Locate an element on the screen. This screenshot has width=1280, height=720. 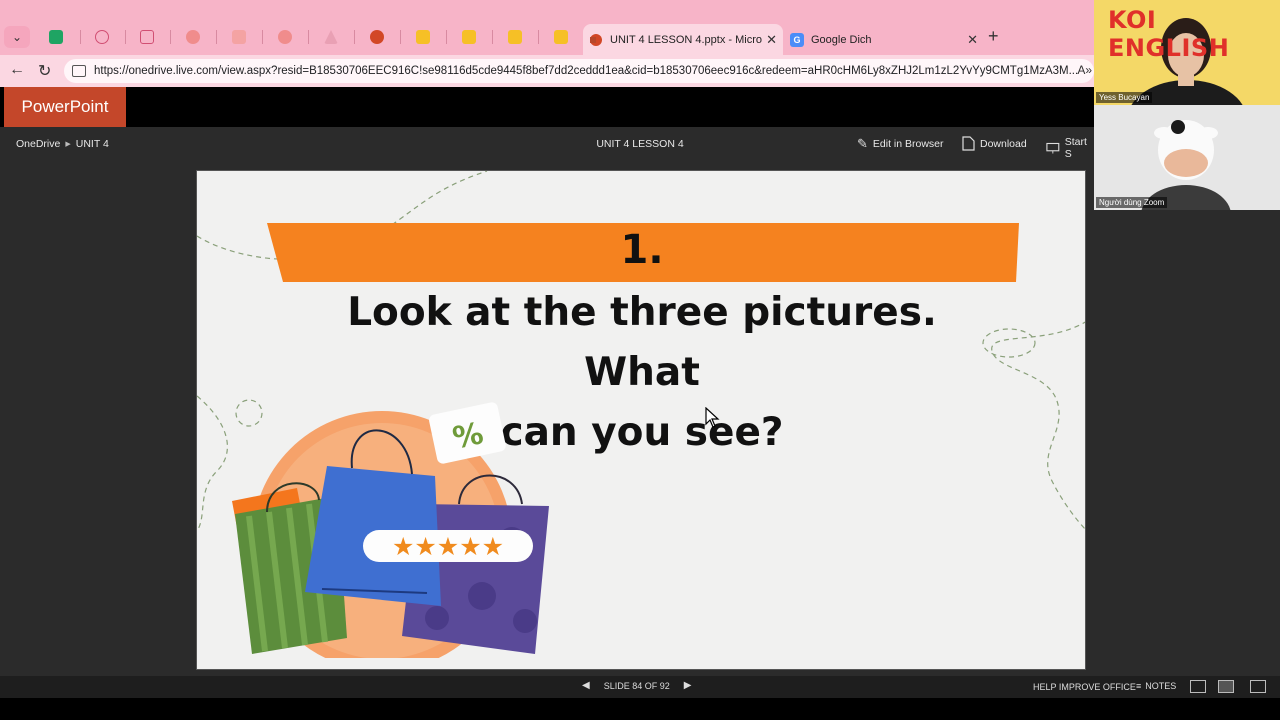
office-tab-icon is located at coordinates (285, 37).